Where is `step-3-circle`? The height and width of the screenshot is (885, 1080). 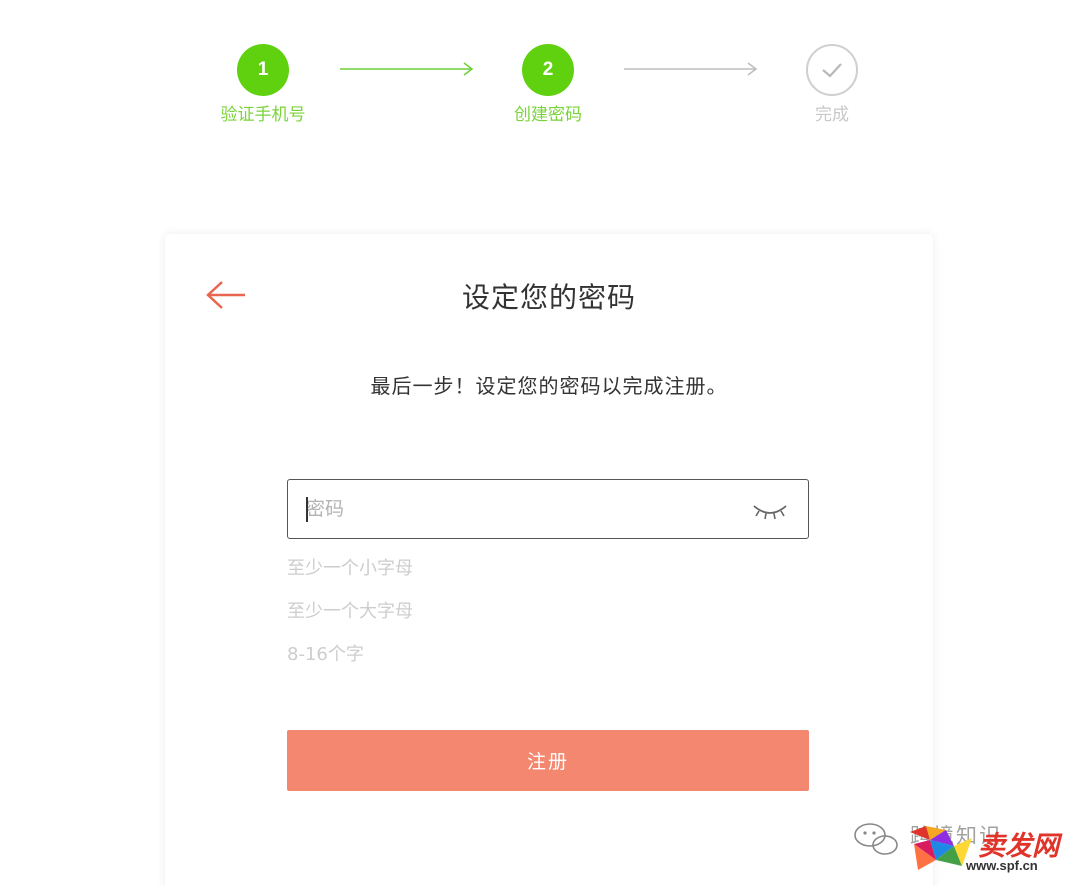
step-3-circle is located at coordinates (832, 70).